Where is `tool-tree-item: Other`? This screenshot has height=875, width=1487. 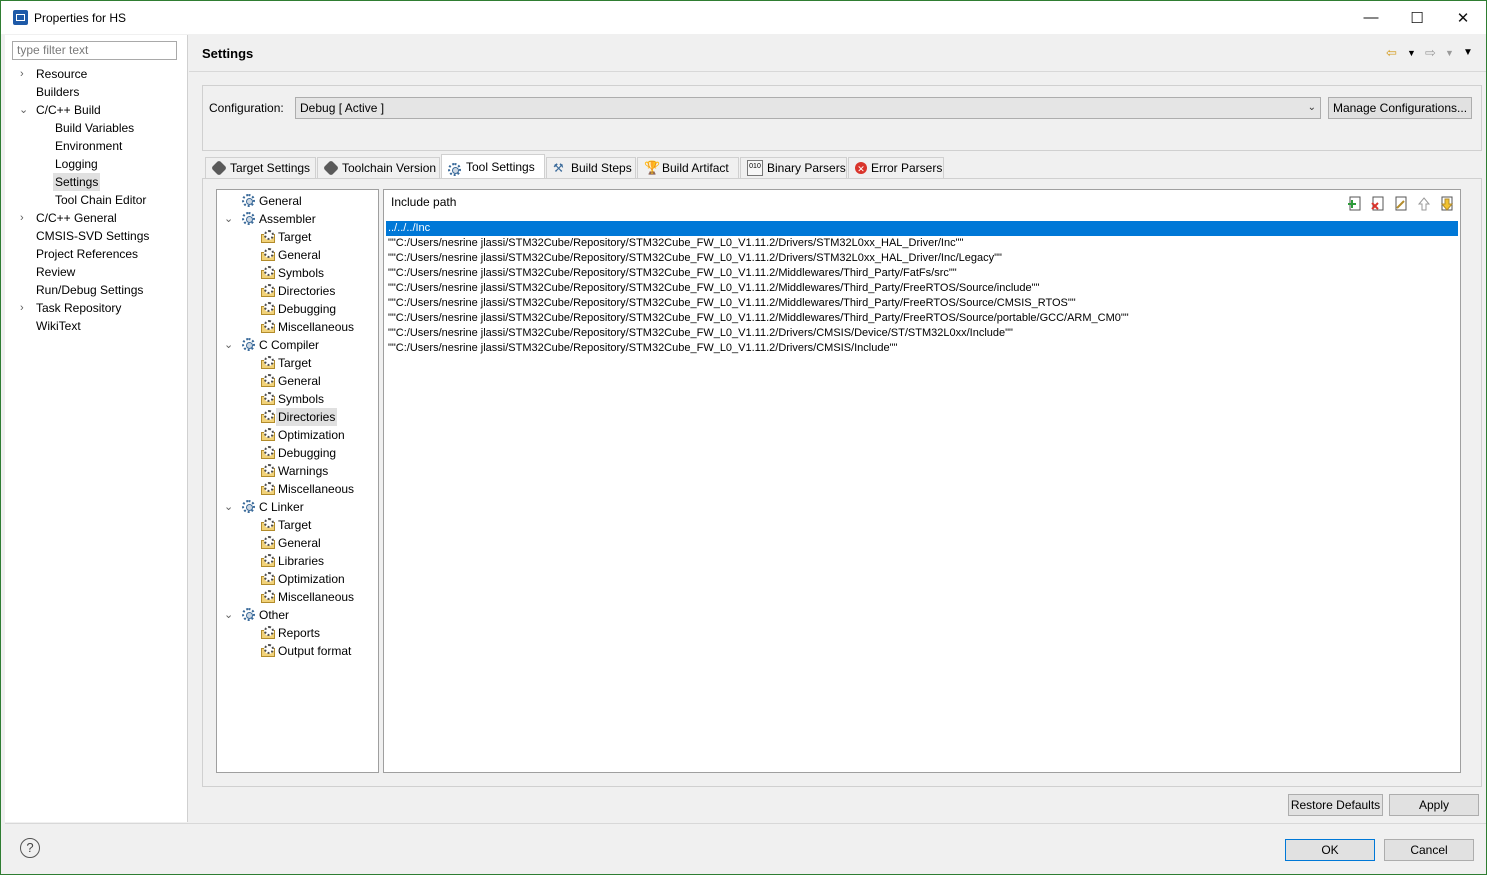
tool-tree-item: Other is located at coordinates (274, 615).